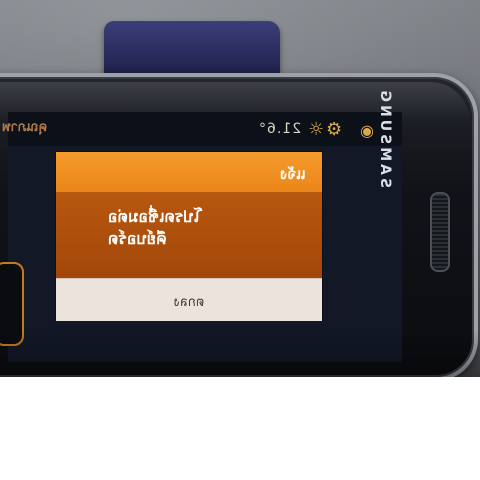 This screenshot has height=480, width=480. I want to click on status-bar: คุณภาพ 21.6° ☼ ⚙ ◉, so click(202, 129).